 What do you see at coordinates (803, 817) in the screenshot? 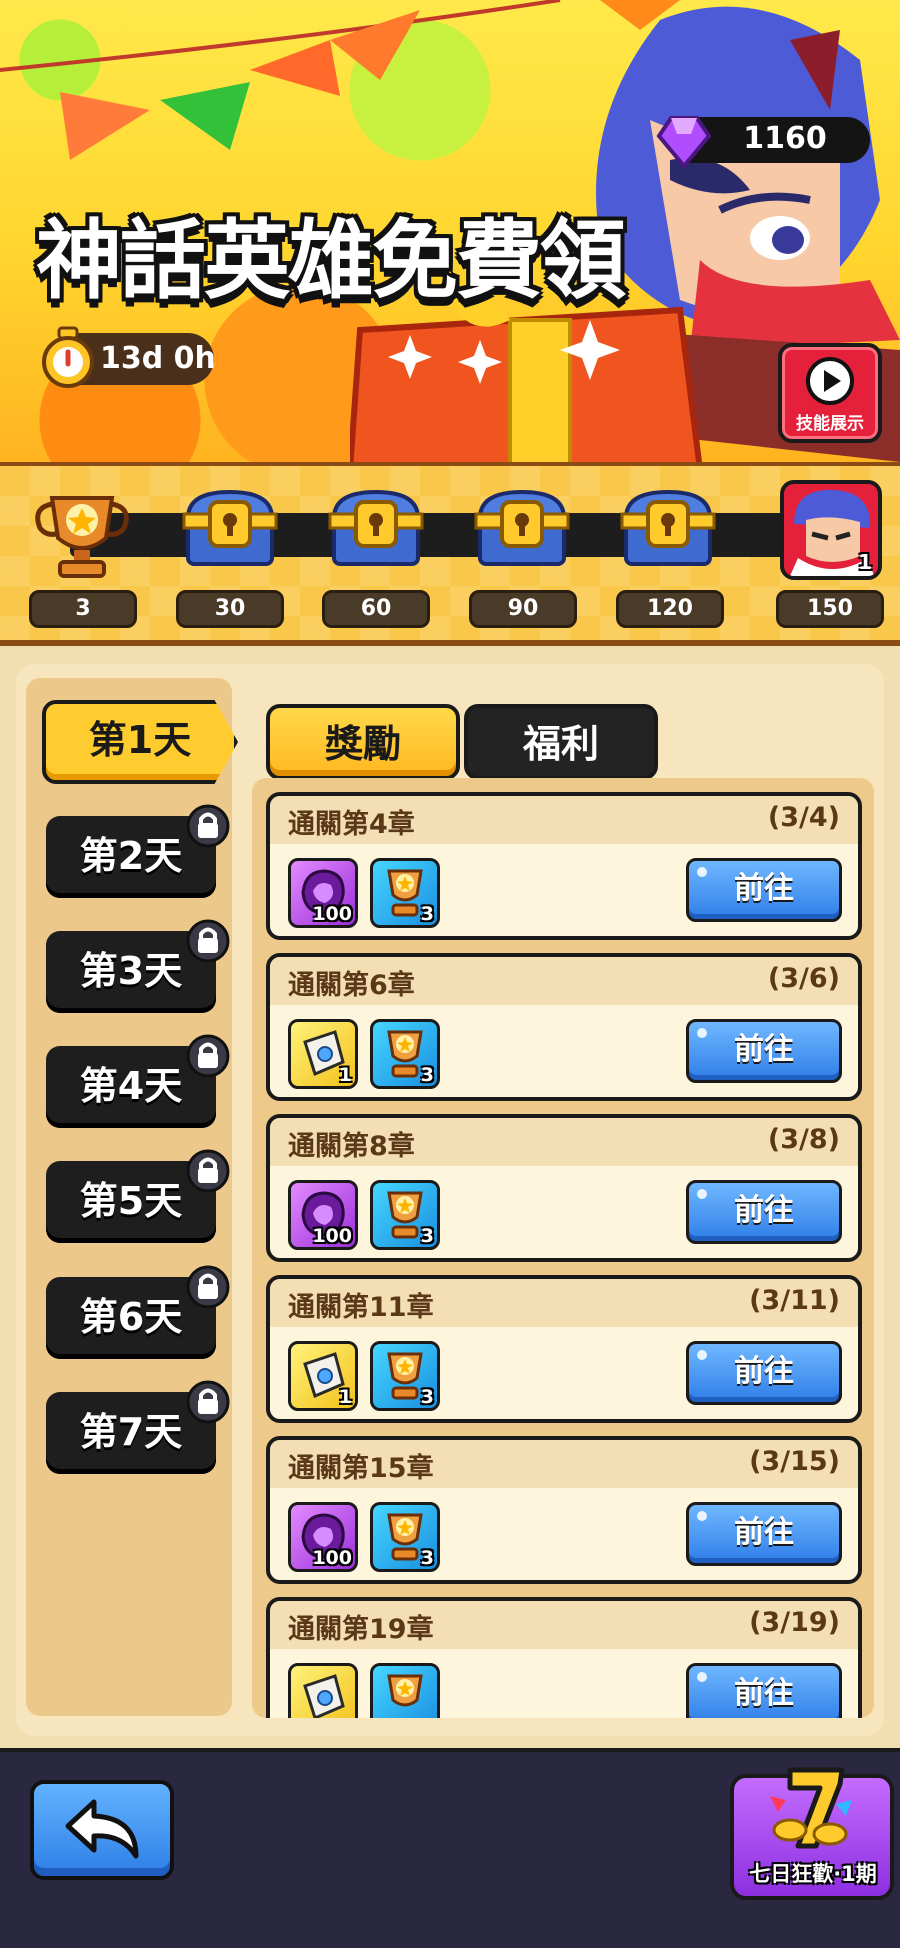
I see `task-progress: (3/4)` at bounding box center [803, 817].